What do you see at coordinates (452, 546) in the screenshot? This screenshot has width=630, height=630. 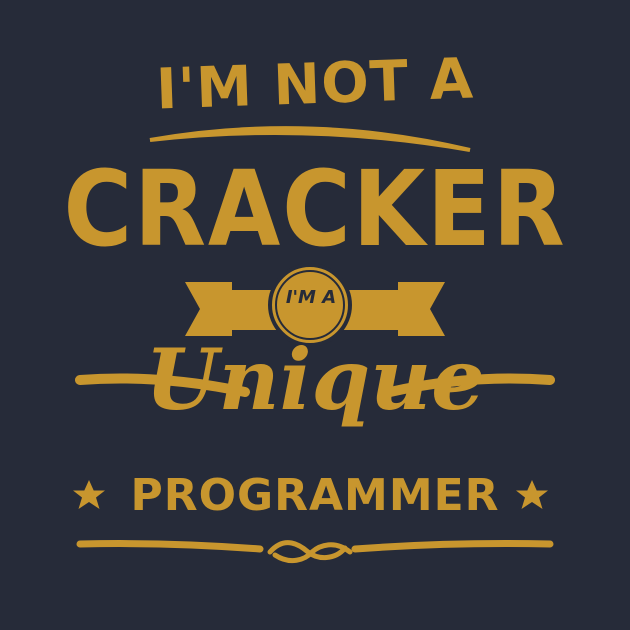 I see `right-flourish-line` at bounding box center [452, 546].